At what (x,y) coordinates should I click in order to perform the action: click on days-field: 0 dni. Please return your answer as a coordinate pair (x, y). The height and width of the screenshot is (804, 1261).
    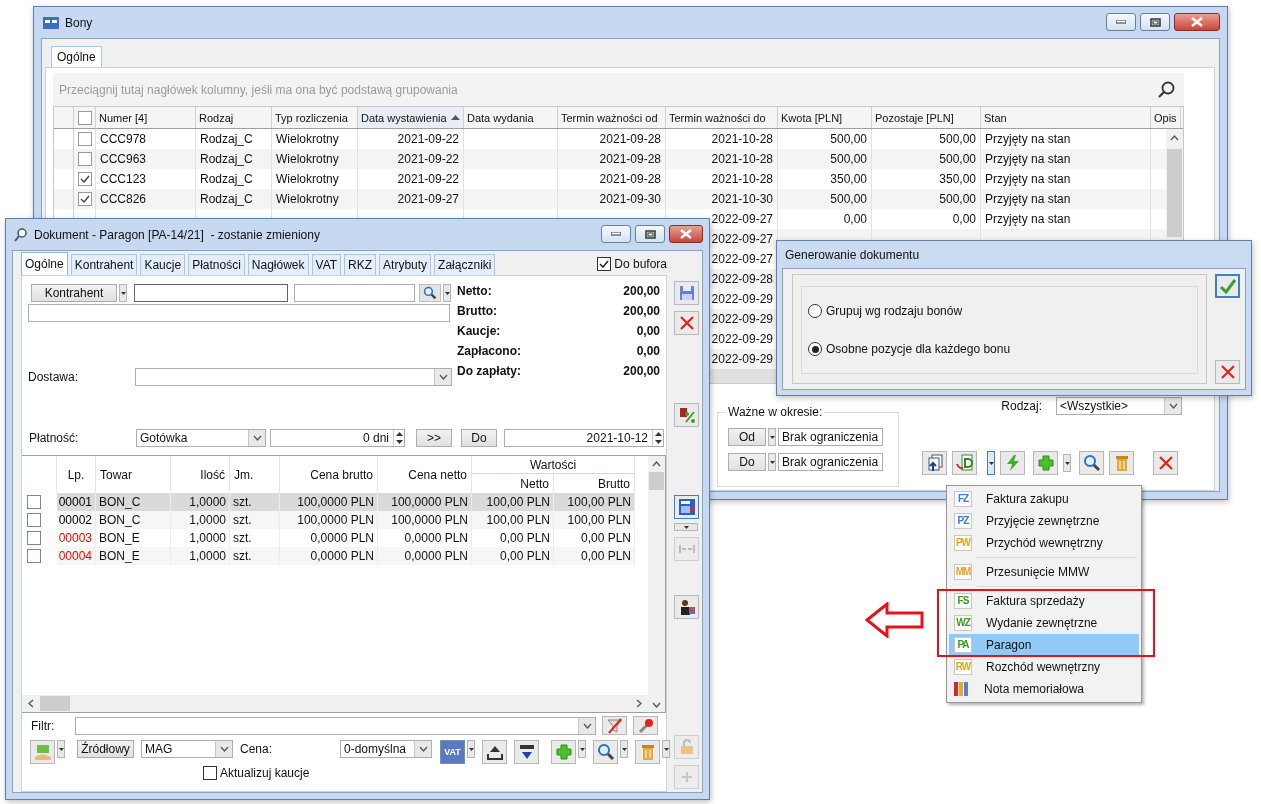
    Looking at the image, I should click on (337, 438).